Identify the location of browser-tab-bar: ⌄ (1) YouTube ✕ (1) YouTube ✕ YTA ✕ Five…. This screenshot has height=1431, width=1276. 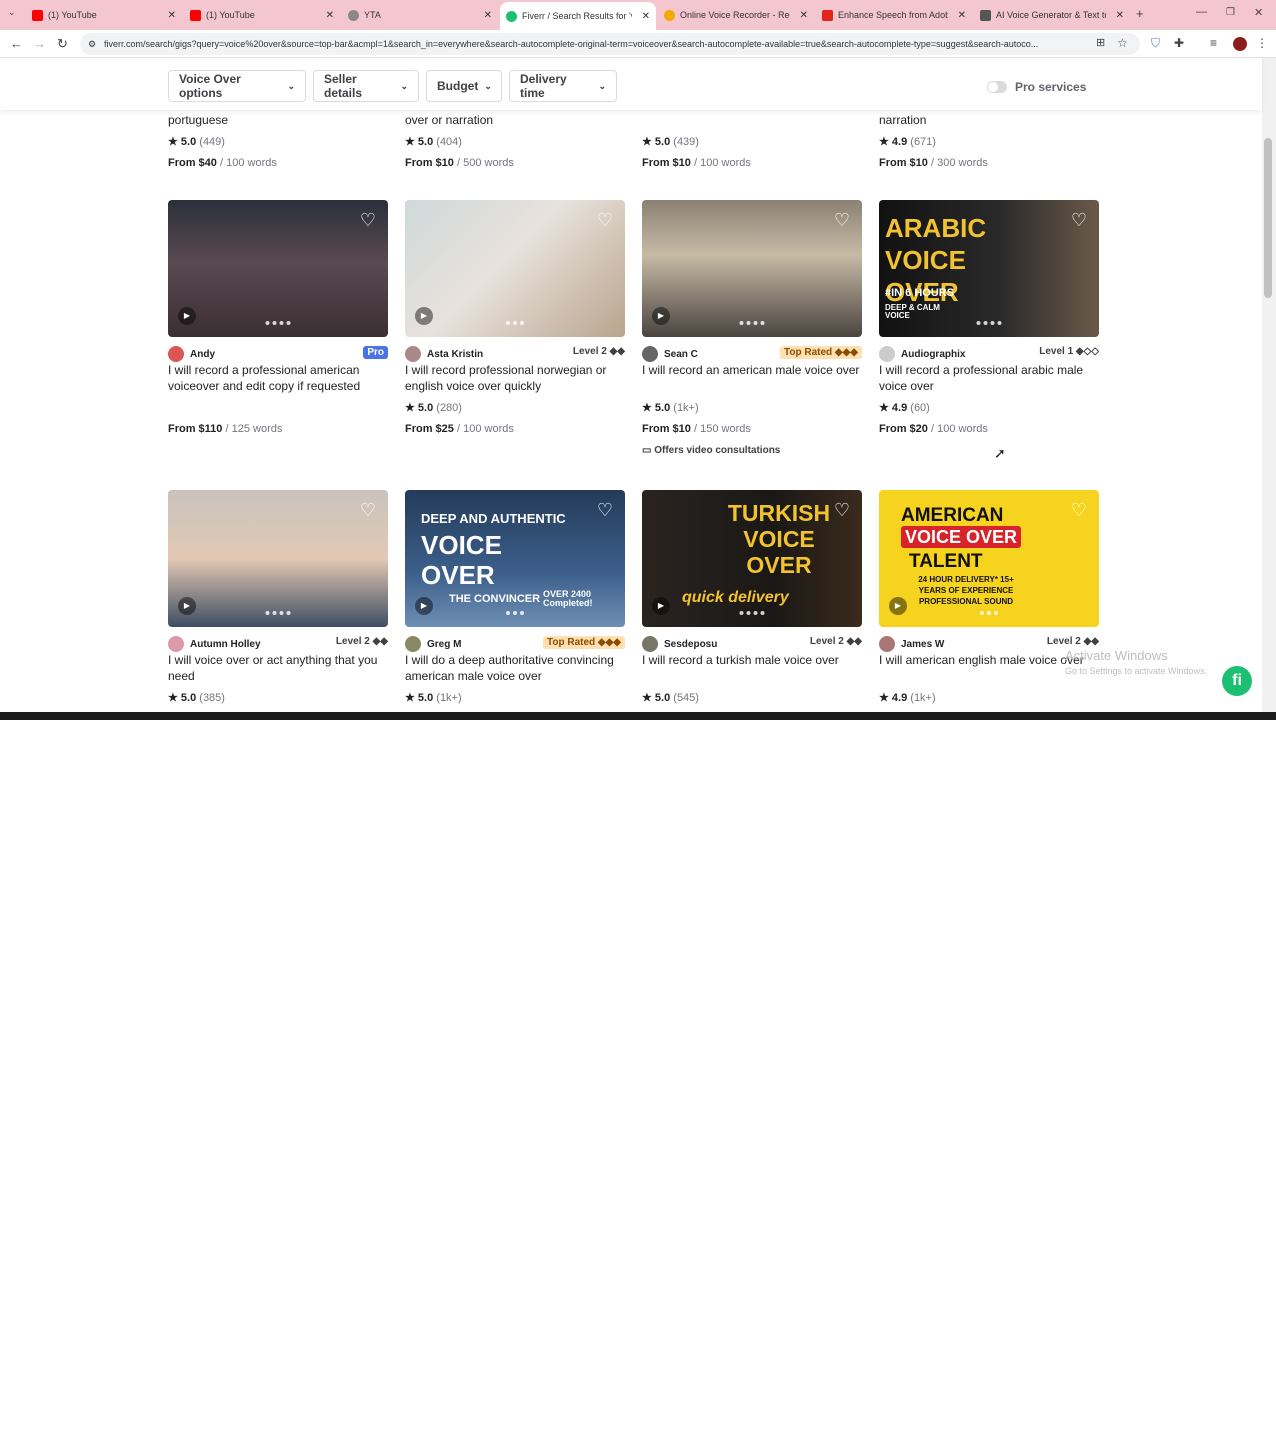
(638, 15).